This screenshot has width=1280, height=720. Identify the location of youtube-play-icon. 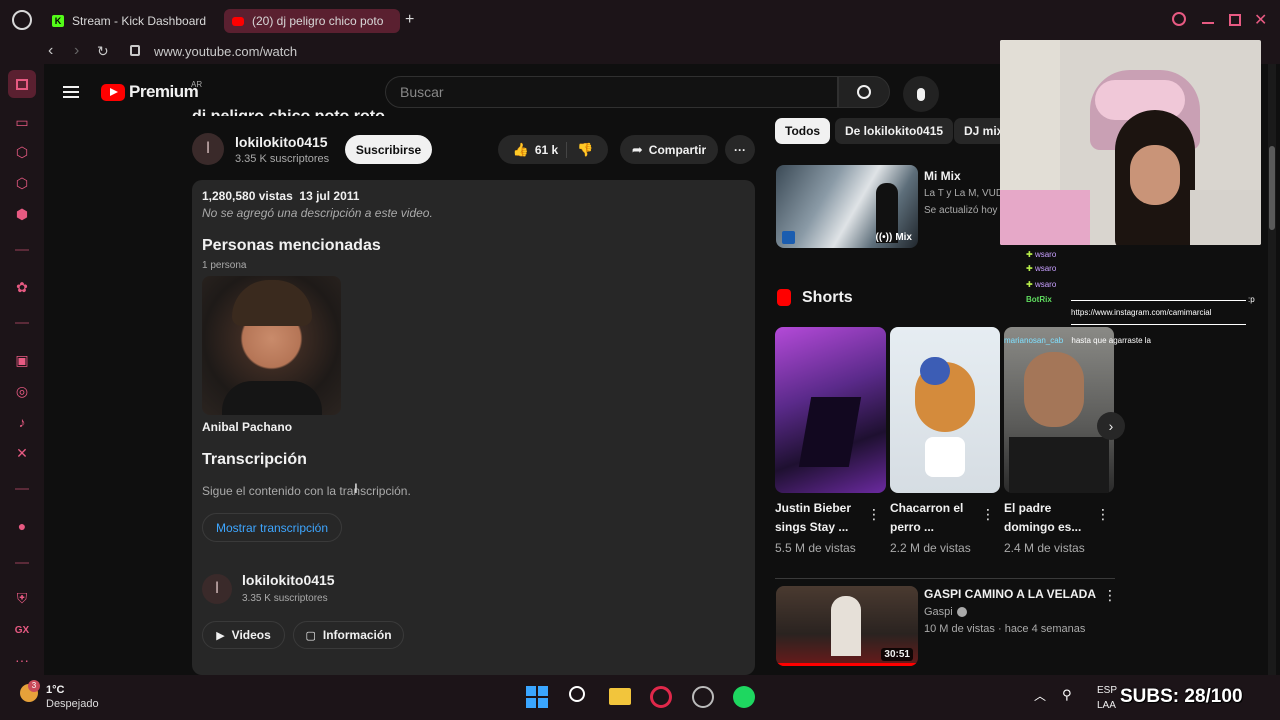
(113, 92).